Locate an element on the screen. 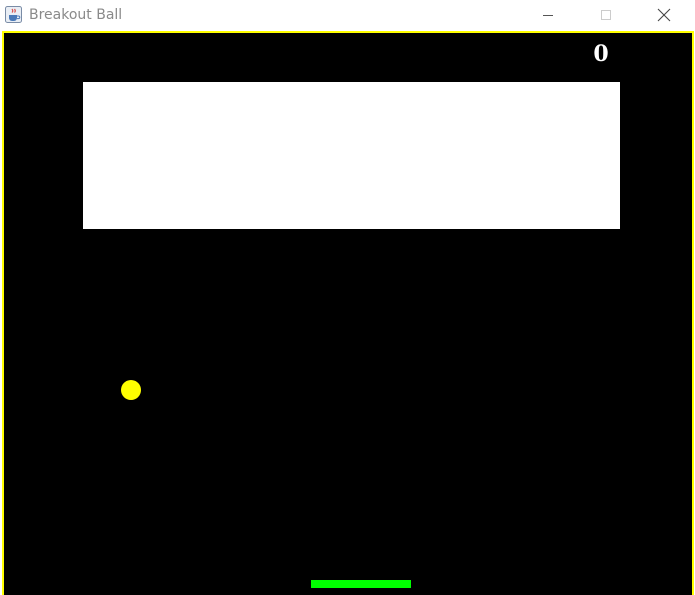 The width and height of the screenshot is (695, 595). window-title: Breakout Ball is located at coordinates (76, 15).